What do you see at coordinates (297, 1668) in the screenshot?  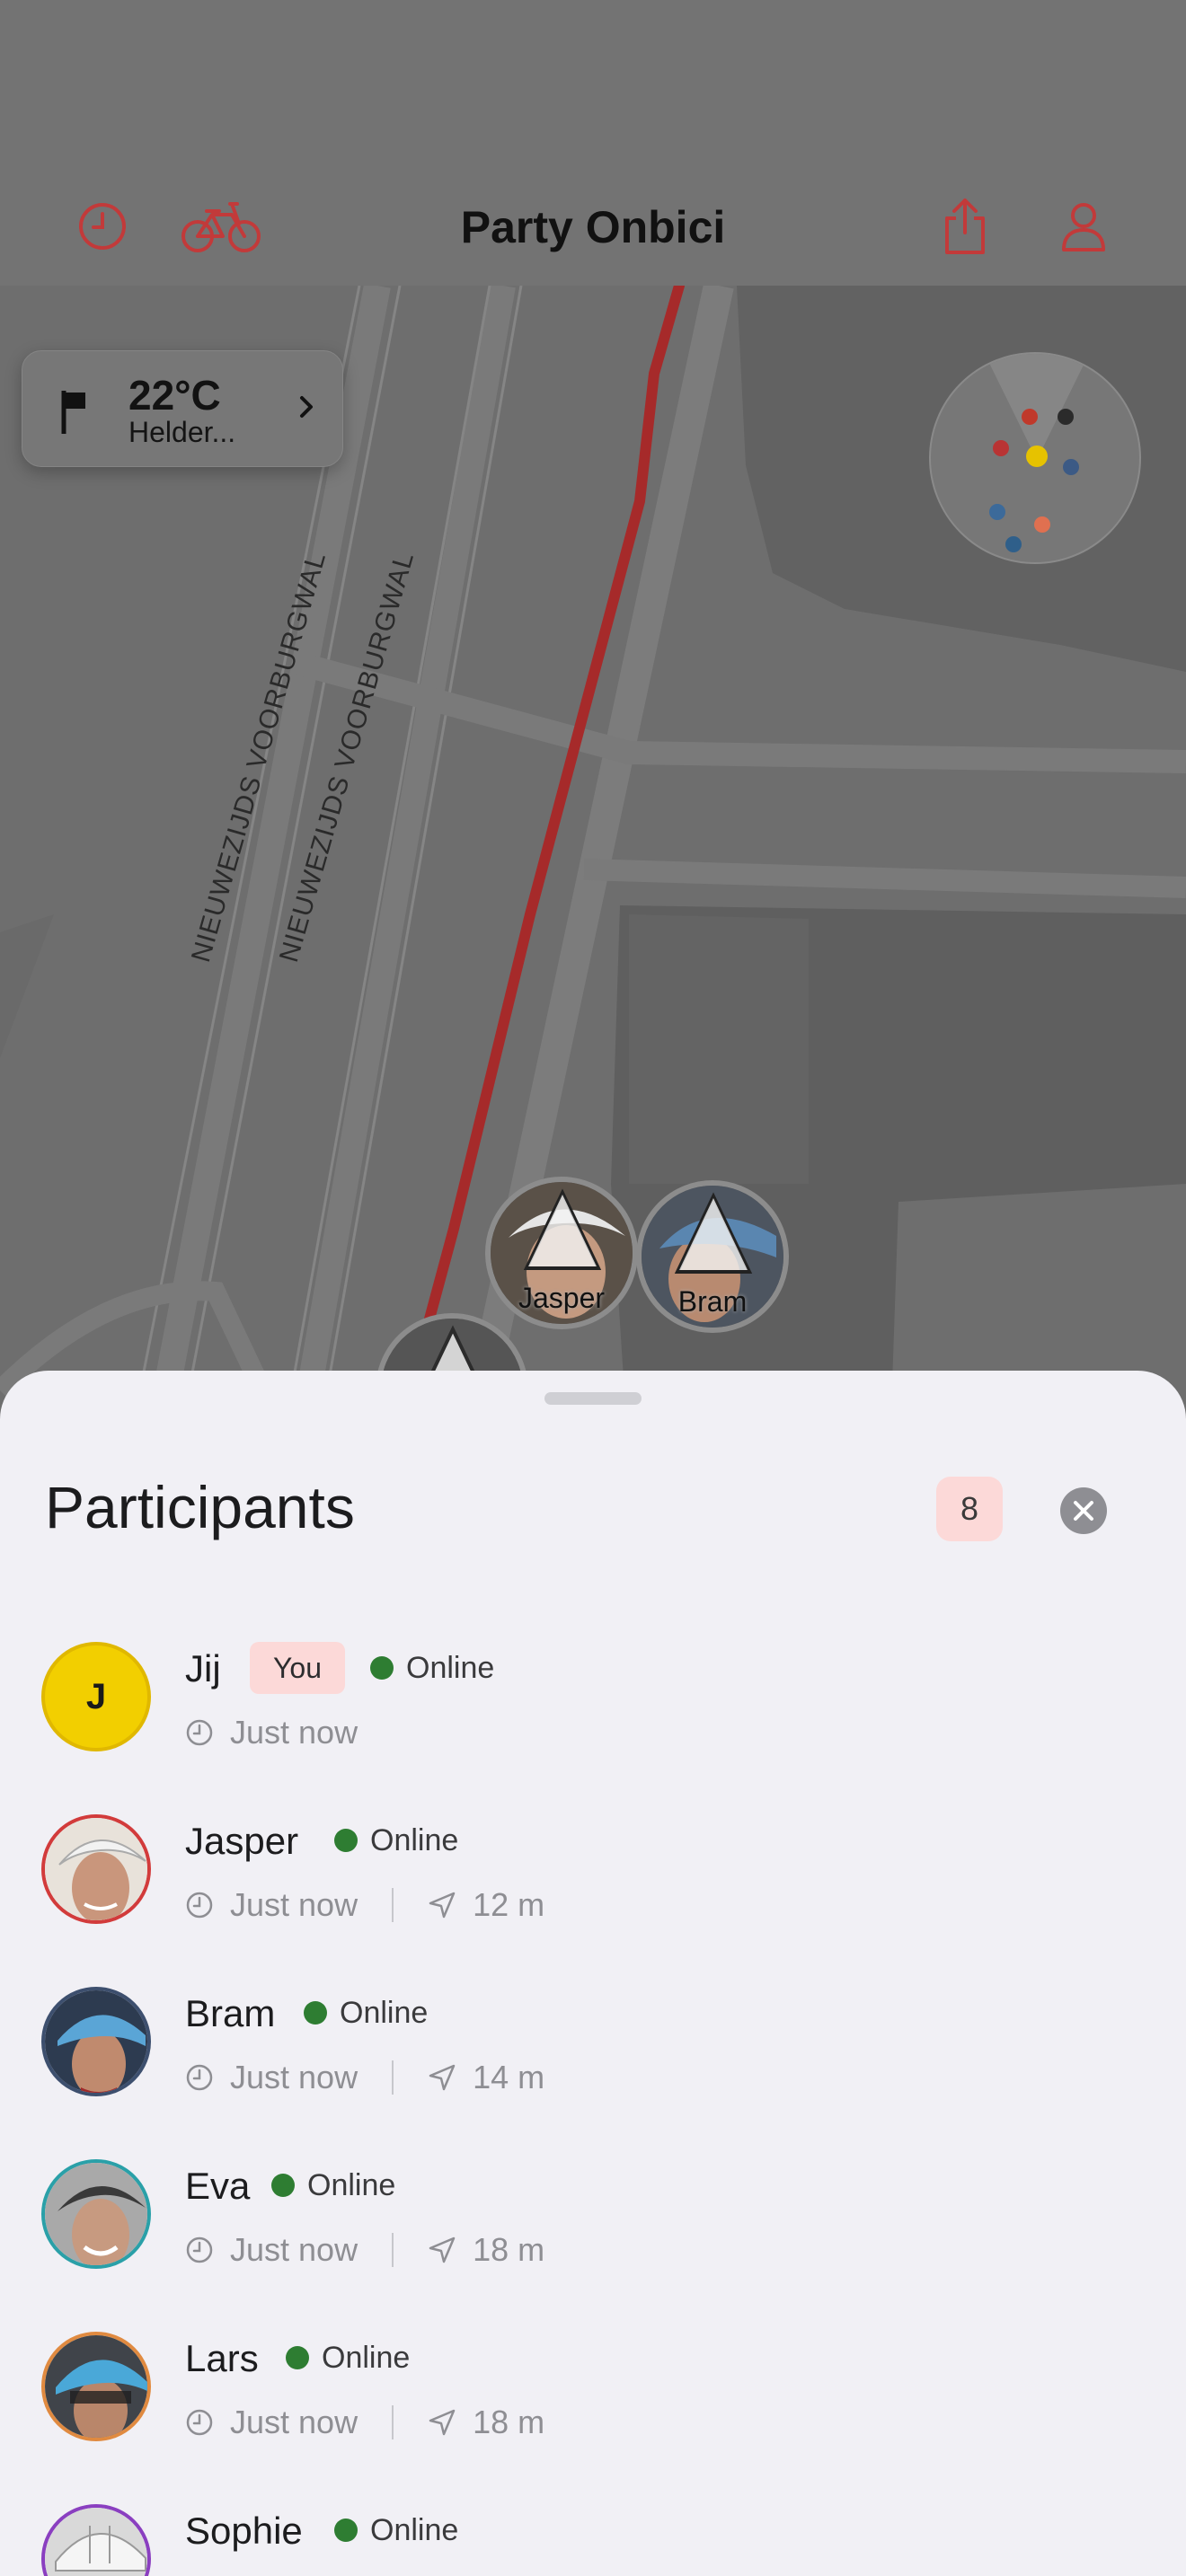 I see `you-badge: You` at bounding box center [297, 1668].